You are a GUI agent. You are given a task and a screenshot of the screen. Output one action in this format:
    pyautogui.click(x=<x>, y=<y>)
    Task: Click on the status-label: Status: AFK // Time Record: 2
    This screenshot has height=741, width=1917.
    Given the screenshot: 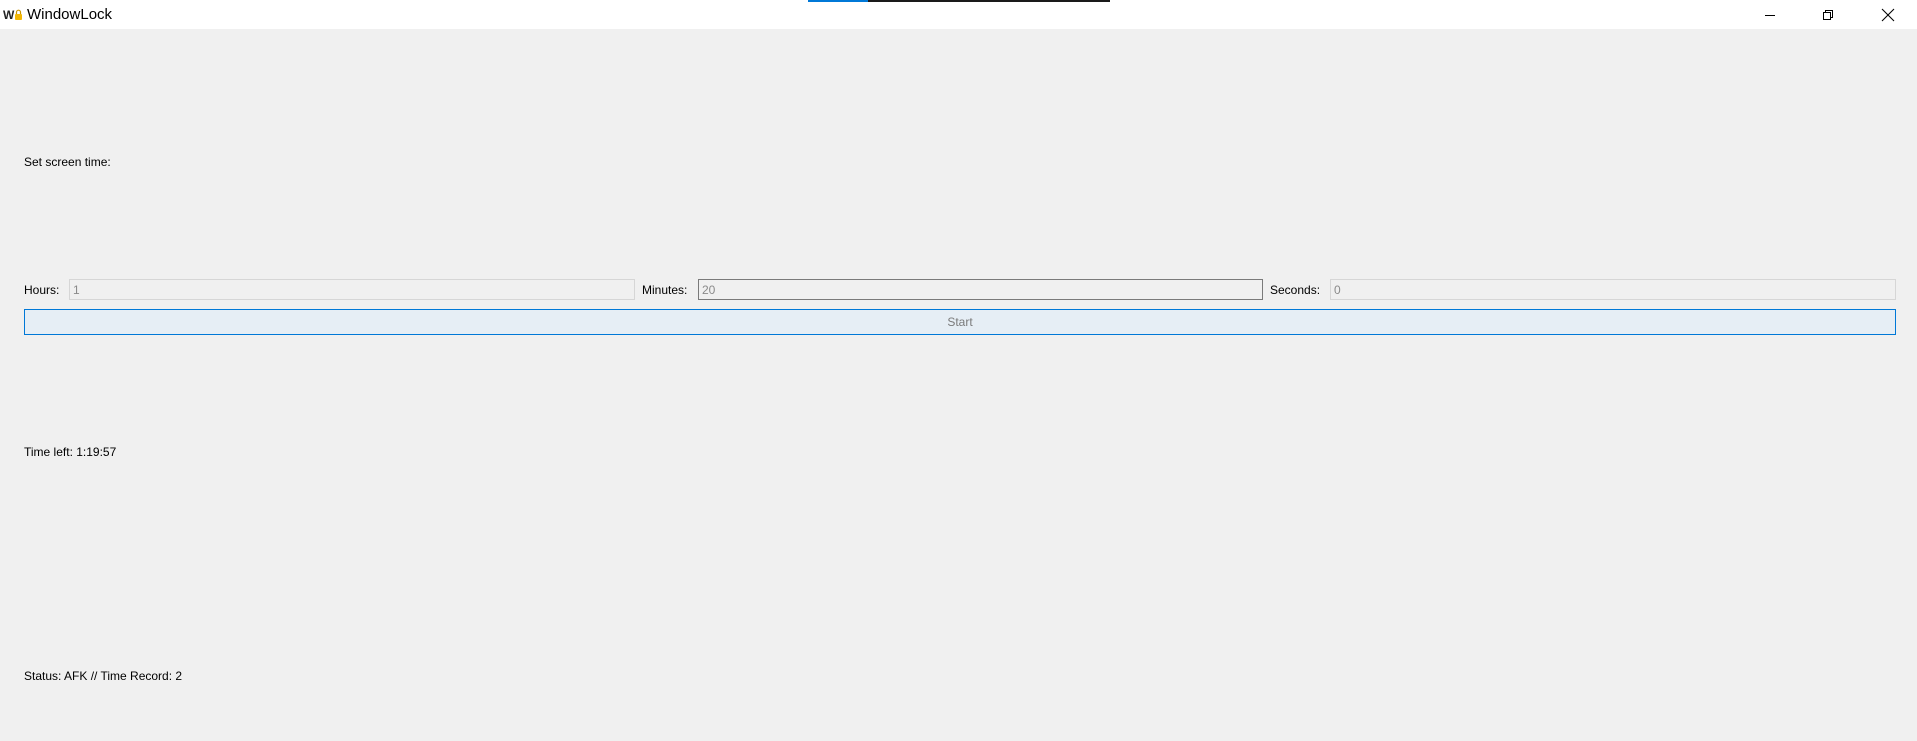 What is the action you would take?
    pyautogui.click(x=103, y=676)
    